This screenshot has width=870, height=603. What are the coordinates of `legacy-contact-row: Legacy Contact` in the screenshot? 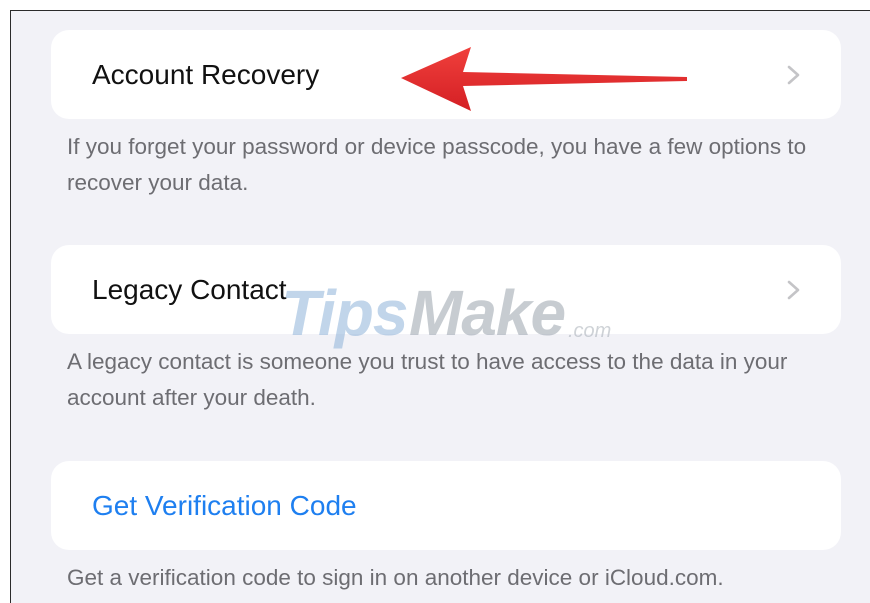 It's located at (446, 289).